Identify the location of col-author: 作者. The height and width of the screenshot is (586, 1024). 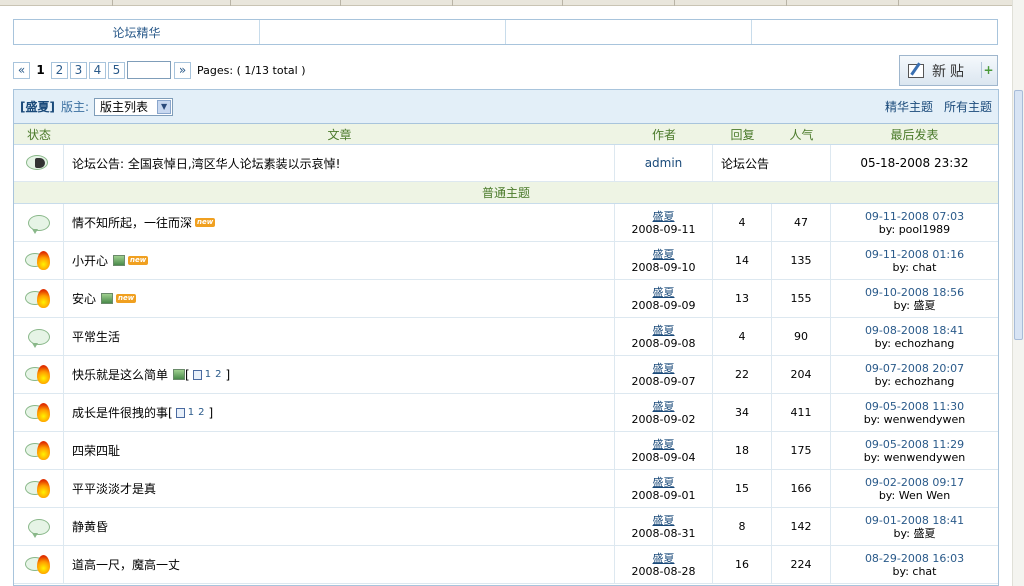
(663, 134).